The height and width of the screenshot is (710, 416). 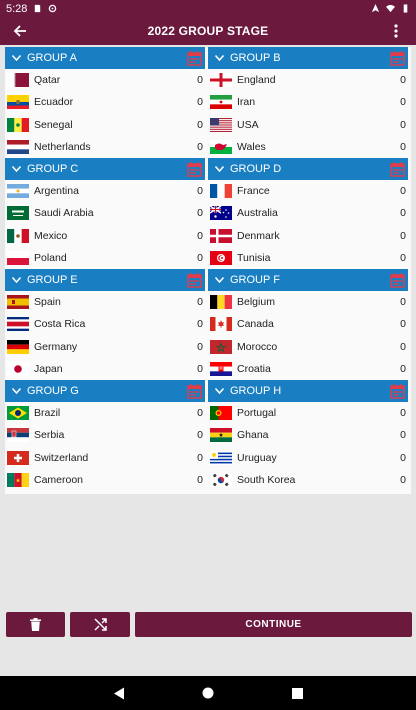 What do you see at coordinates (308, 147) in the screenshot?
I see `team-row: Wales 0` at bounding box center [308, 147].